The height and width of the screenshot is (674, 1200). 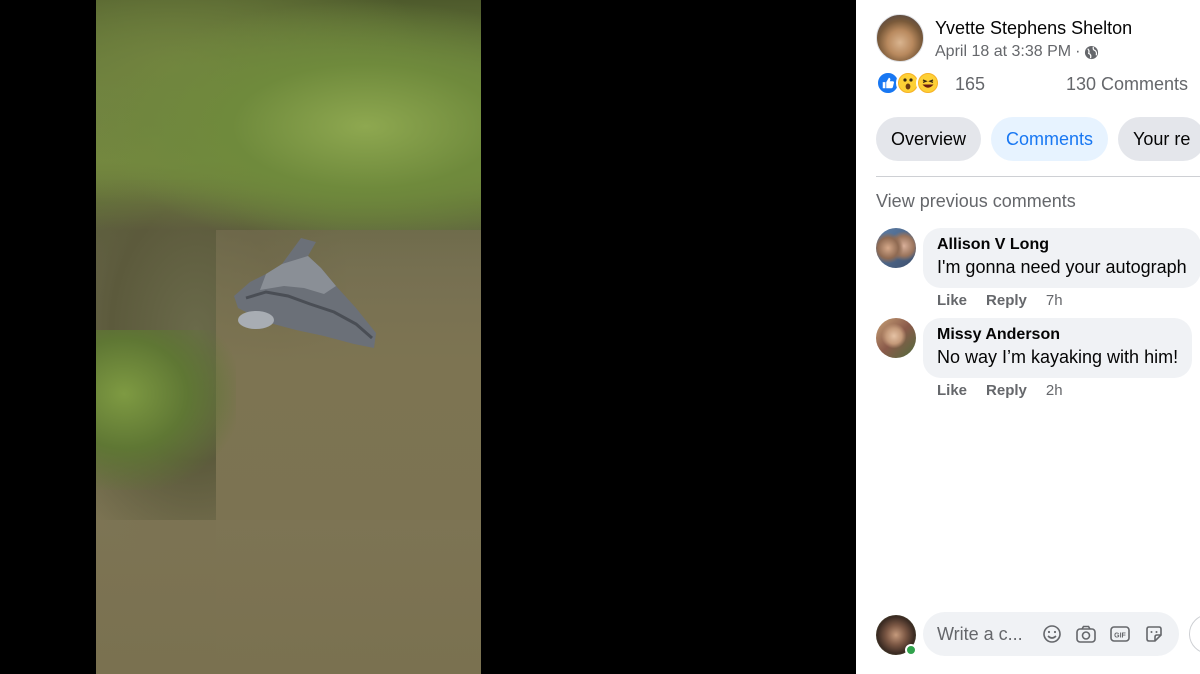 I want to click on comment-input-box: GIF, so click(x=1051, y=634).